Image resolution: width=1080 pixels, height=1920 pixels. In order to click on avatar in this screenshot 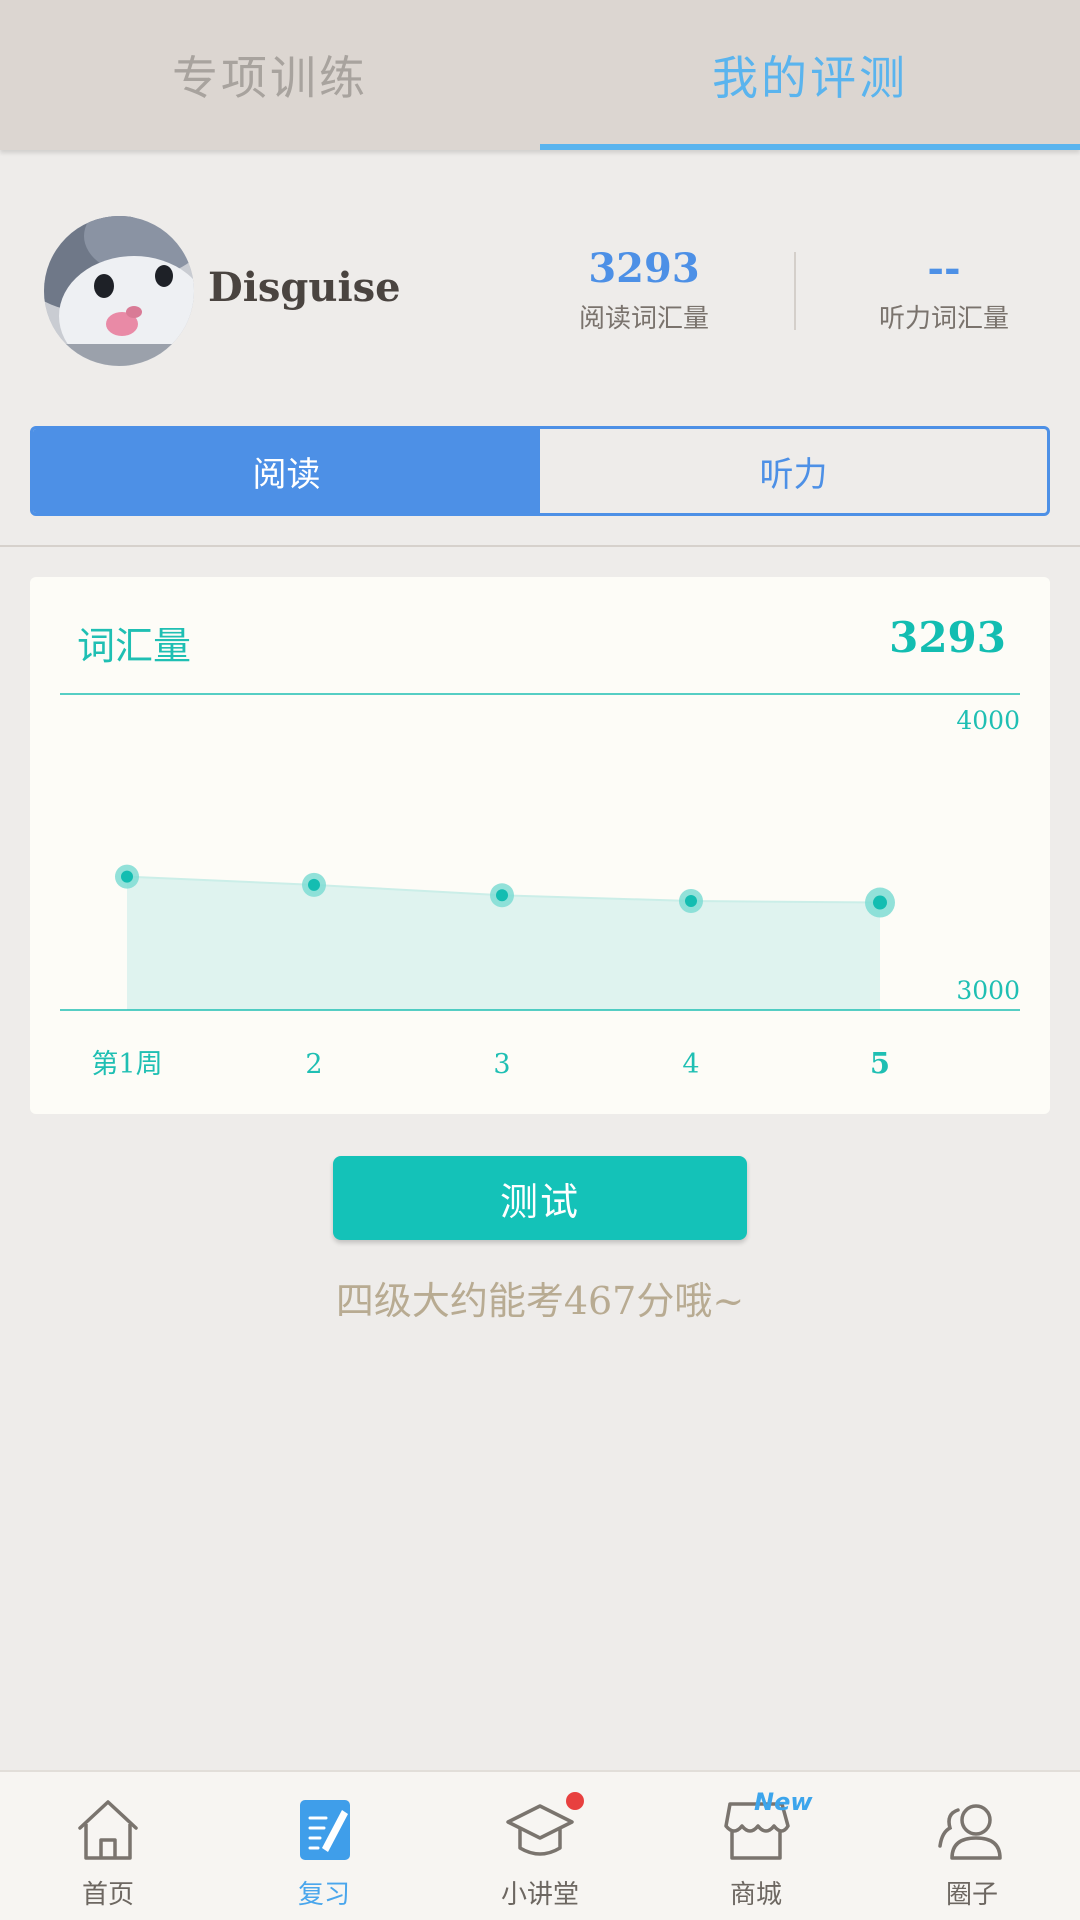, I will do `click(119, 291)`.